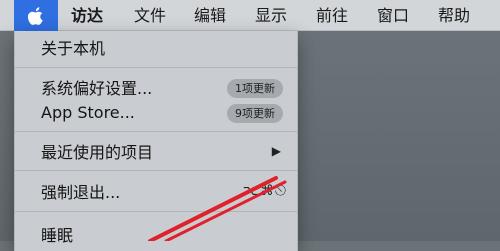 The width and height of the screenshot is (500, 251). What do you see at coordinates (264, 191) in the screenshot?
I see `force-quit-shortcut: ⌥⌘⎋` at bounding box center [264, 191].